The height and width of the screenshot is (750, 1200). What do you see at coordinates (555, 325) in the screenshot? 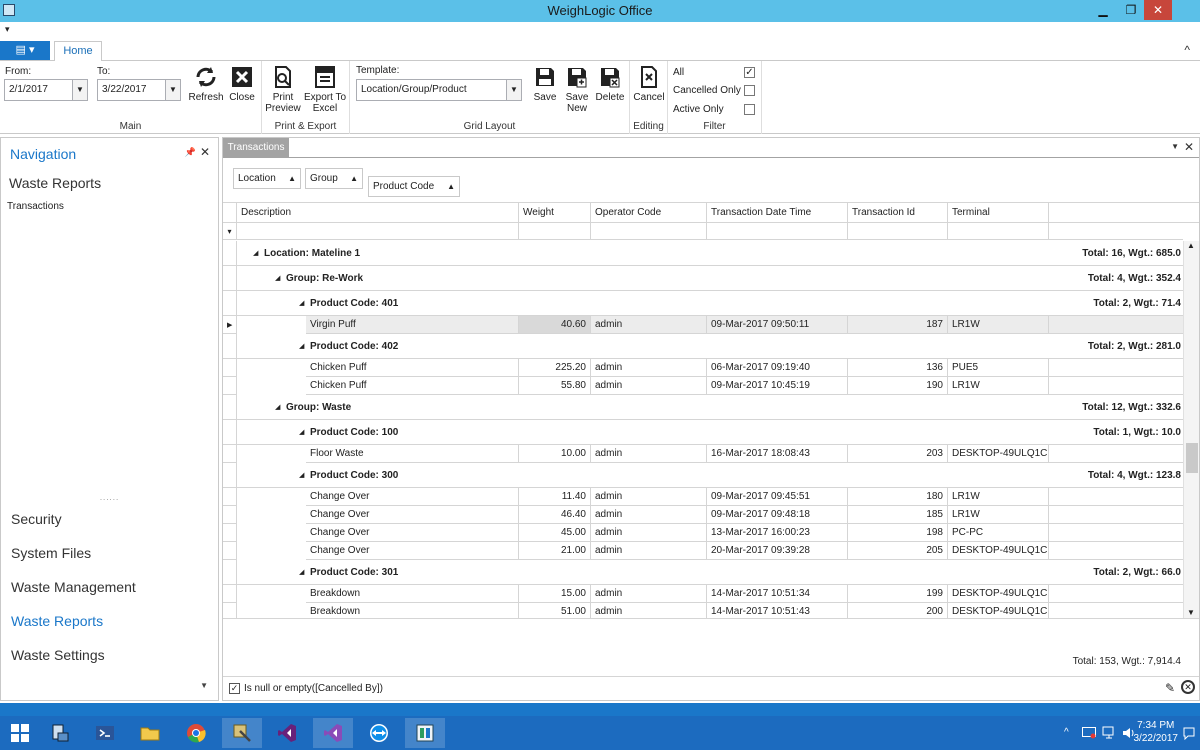
I see `cell-weight: 40.60` at bounding box center [555, 325].